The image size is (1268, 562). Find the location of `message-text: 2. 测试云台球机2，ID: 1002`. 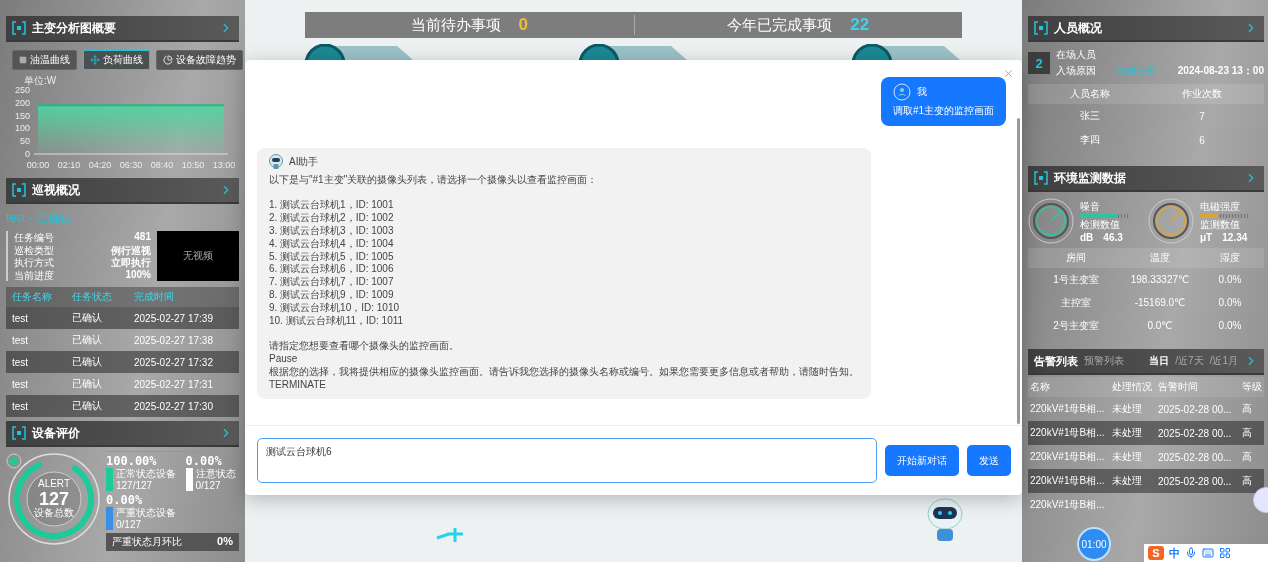

message-text: 2. 测试云台球机2，ID: 1002 is located at coordinates (332, 218).